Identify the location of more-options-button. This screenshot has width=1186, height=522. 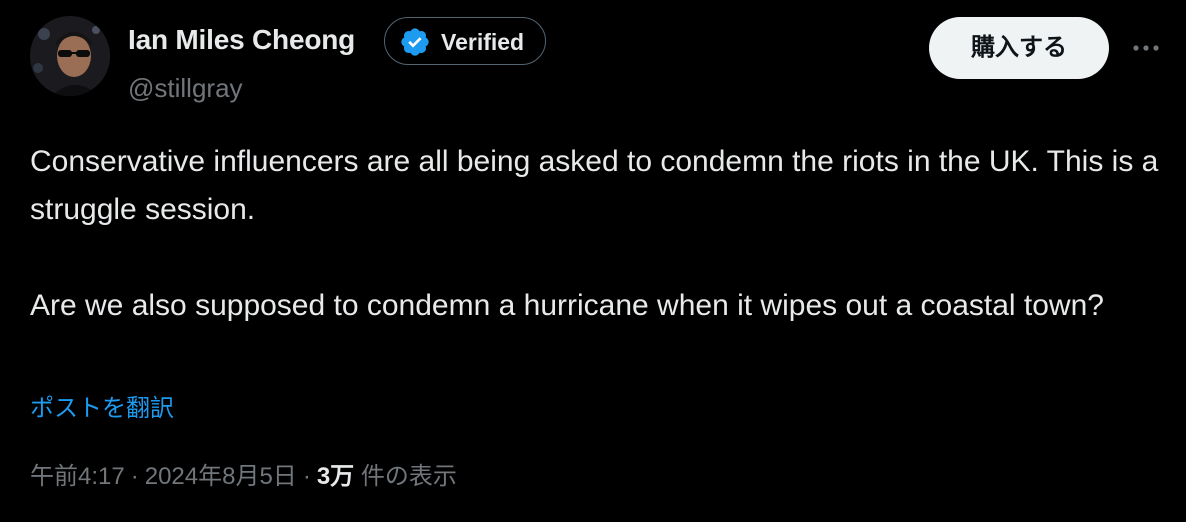
(1146, 48).